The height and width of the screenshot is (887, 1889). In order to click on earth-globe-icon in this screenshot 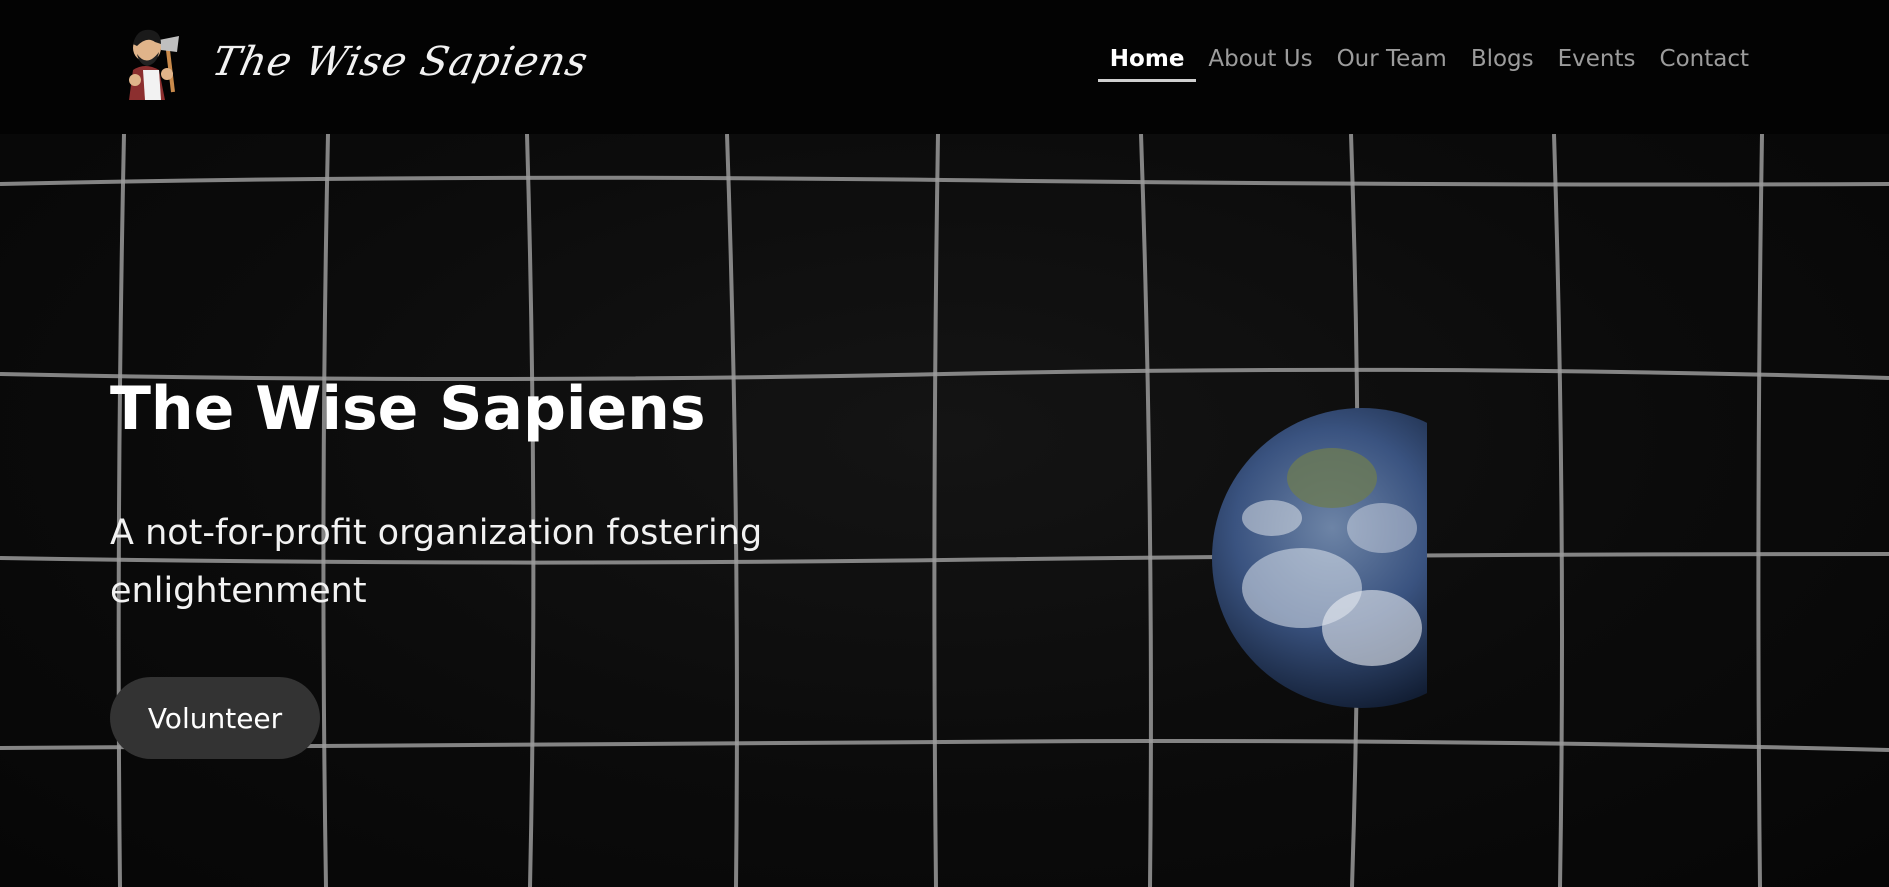, I will do `click(1362, 558)`.